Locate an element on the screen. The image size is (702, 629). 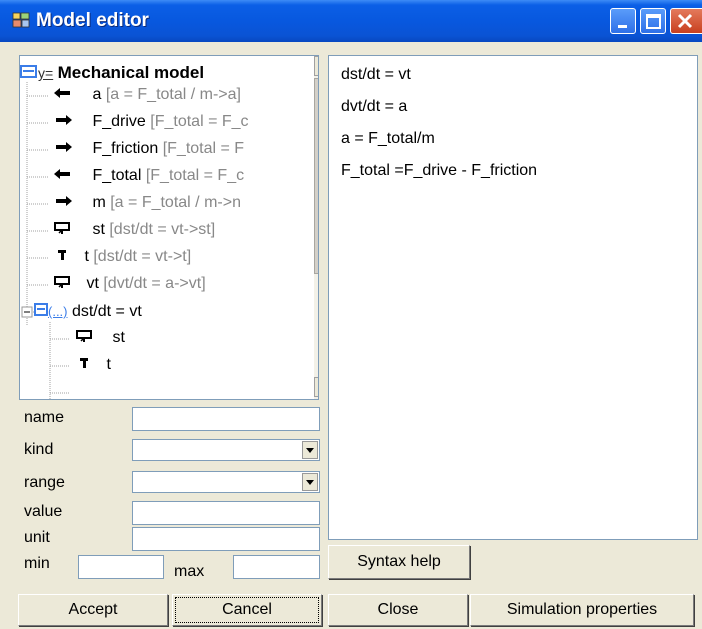
simulation-properties-button: Simulation properties is located at coordinates (582, 610).